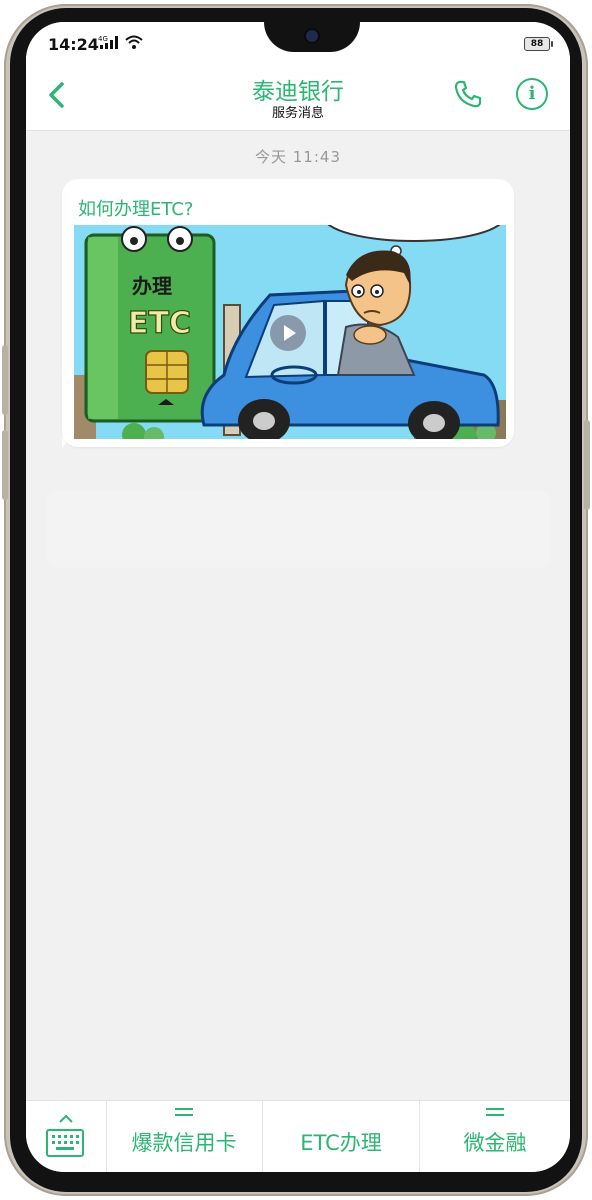 This screenshot has width=592, height=1200. Describe the element at coordinates (341, 1143) in the screenshot. I see `menu-item-label: ETC办理` at that location.